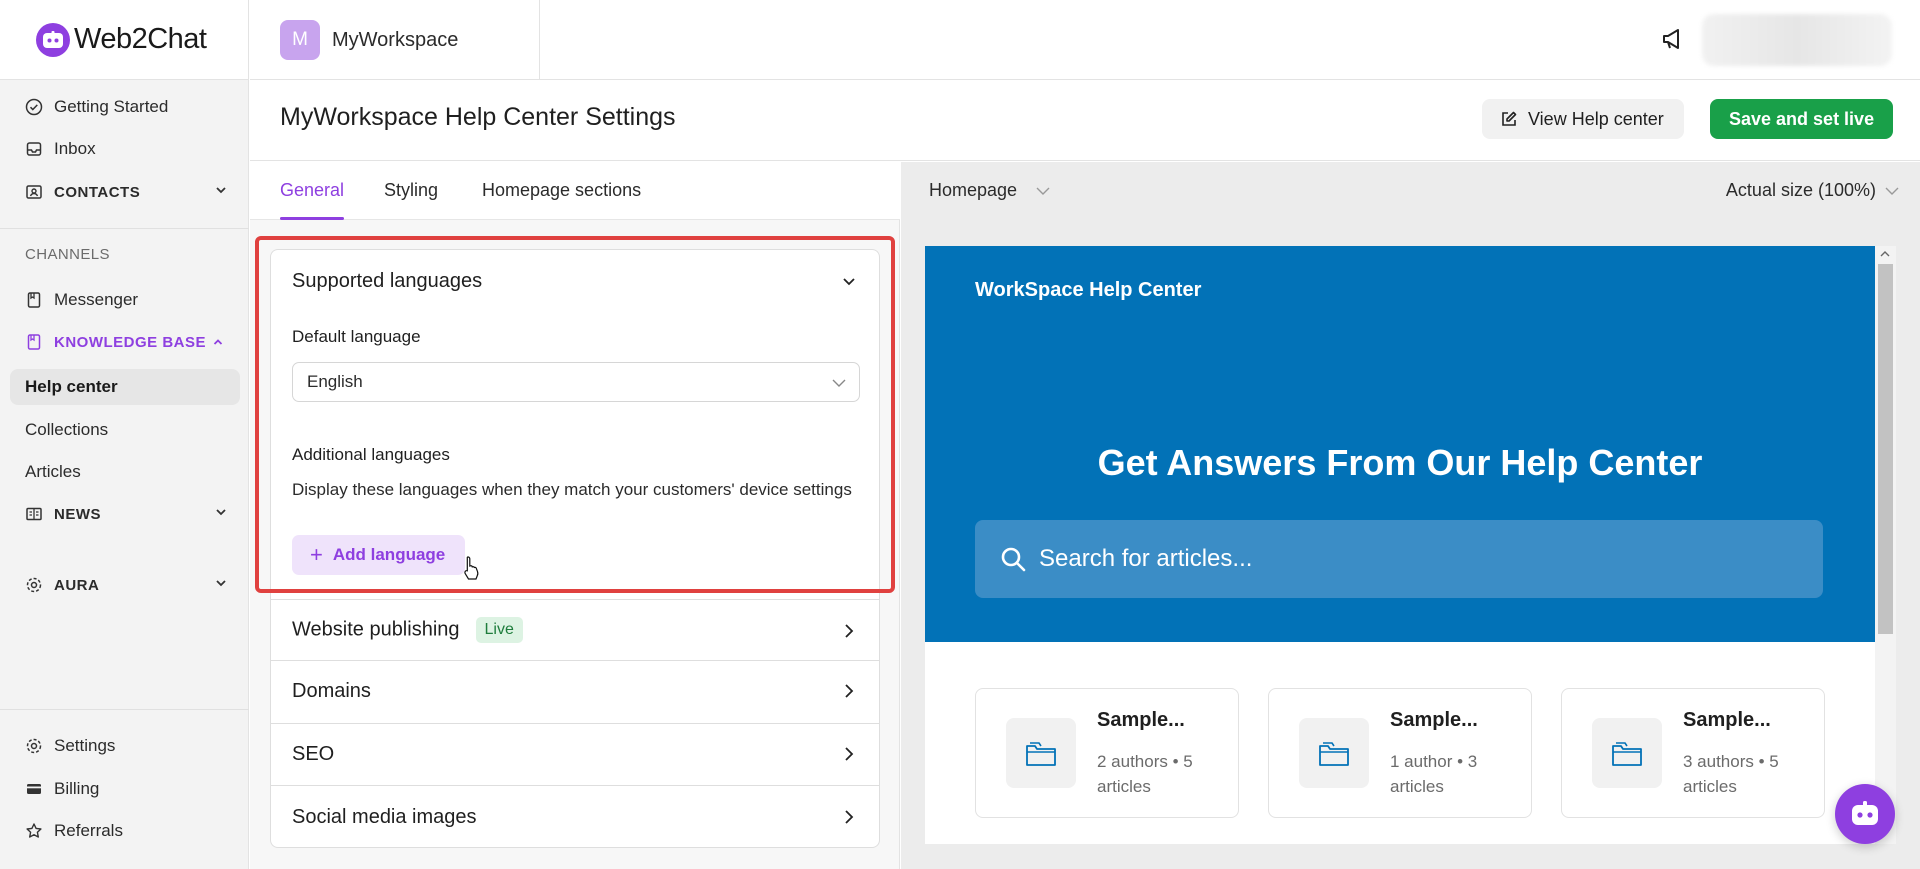 This screenshot has height=869, width=1920. I want to click on gear-icon, so click(34, 585).